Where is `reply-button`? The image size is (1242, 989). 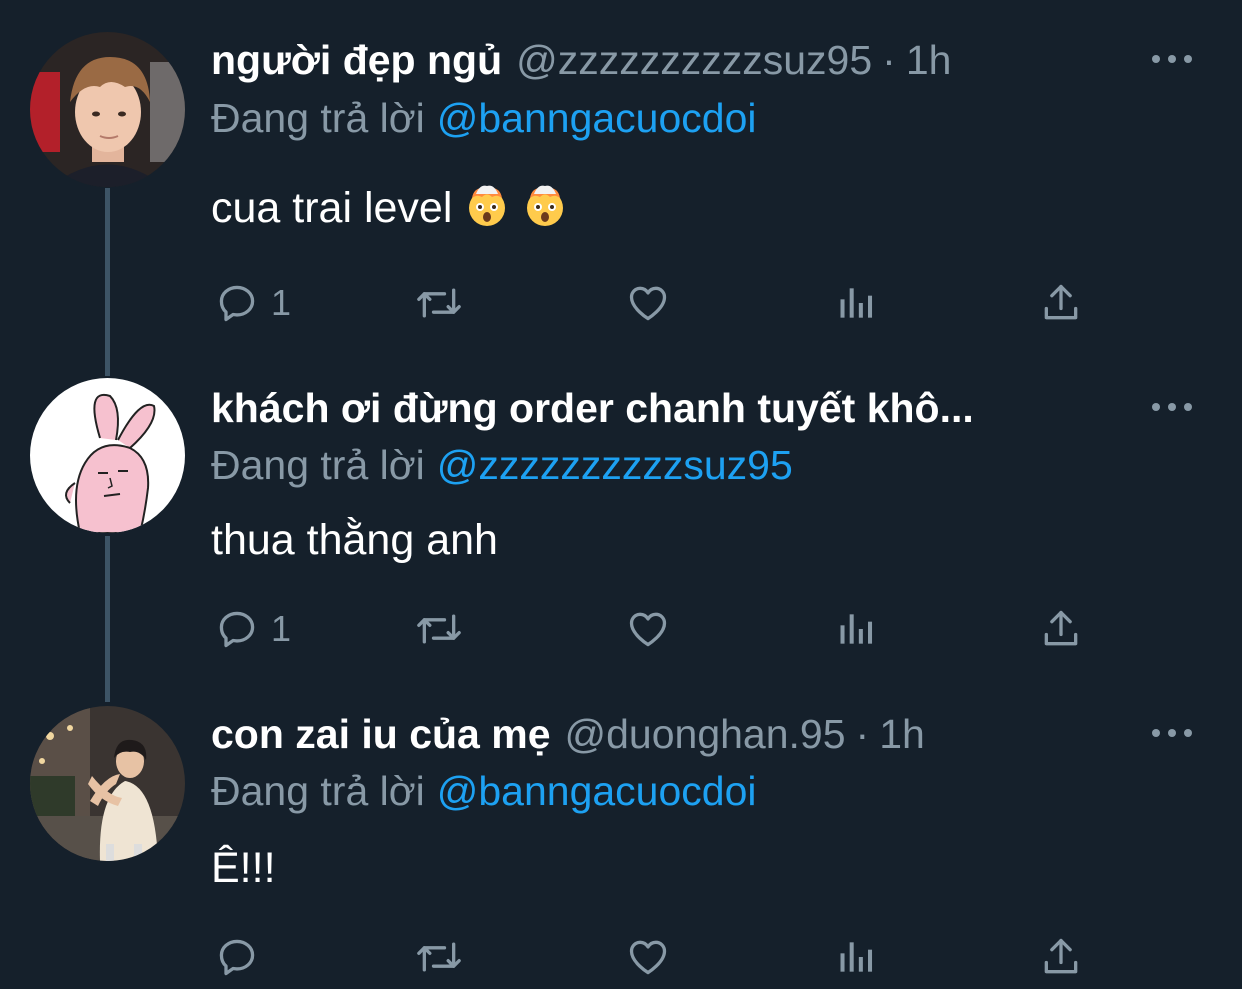 reply-button is located at coordinates (243, 957).